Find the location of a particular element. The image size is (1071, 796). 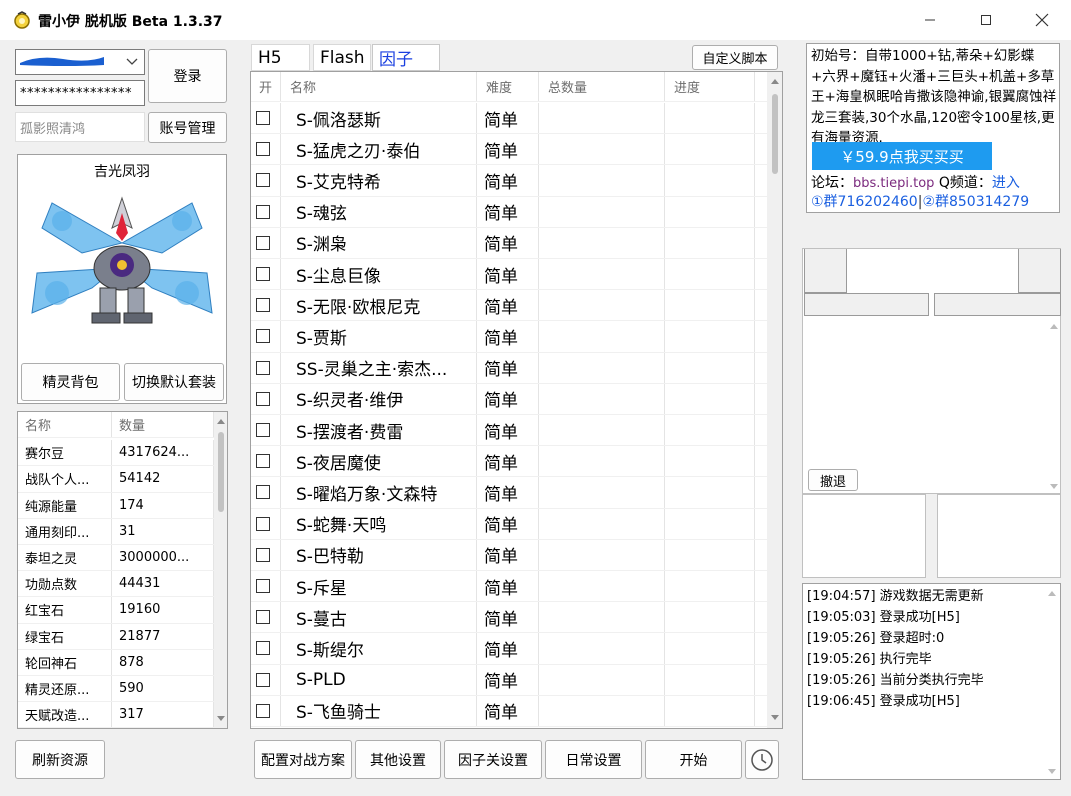

resource-row: 功勋点数 44431 is located at coordinates (116, 584).